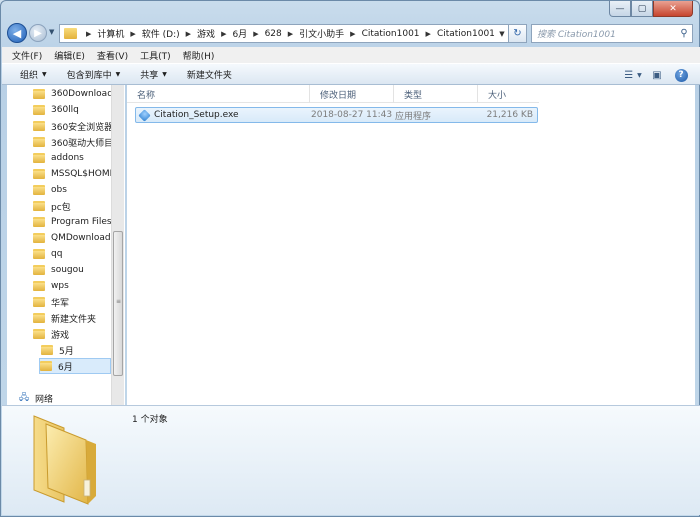 The image size is (700, 517). I want to click on tree-item: obs, so click(50, 190).